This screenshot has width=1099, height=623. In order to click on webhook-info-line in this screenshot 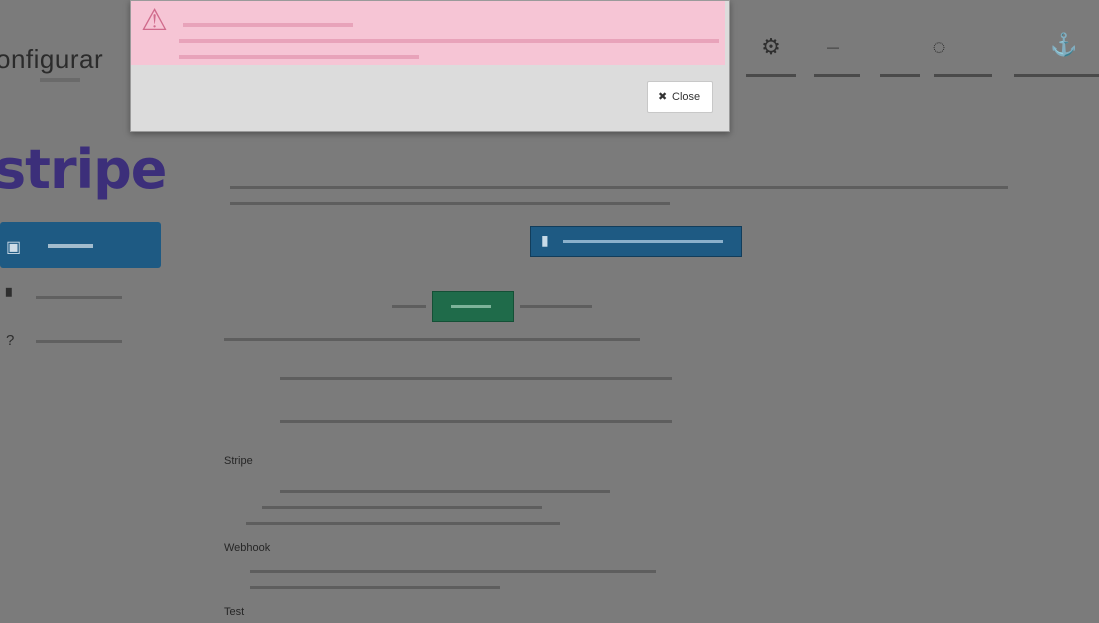, I will do `click(432, 339)`.